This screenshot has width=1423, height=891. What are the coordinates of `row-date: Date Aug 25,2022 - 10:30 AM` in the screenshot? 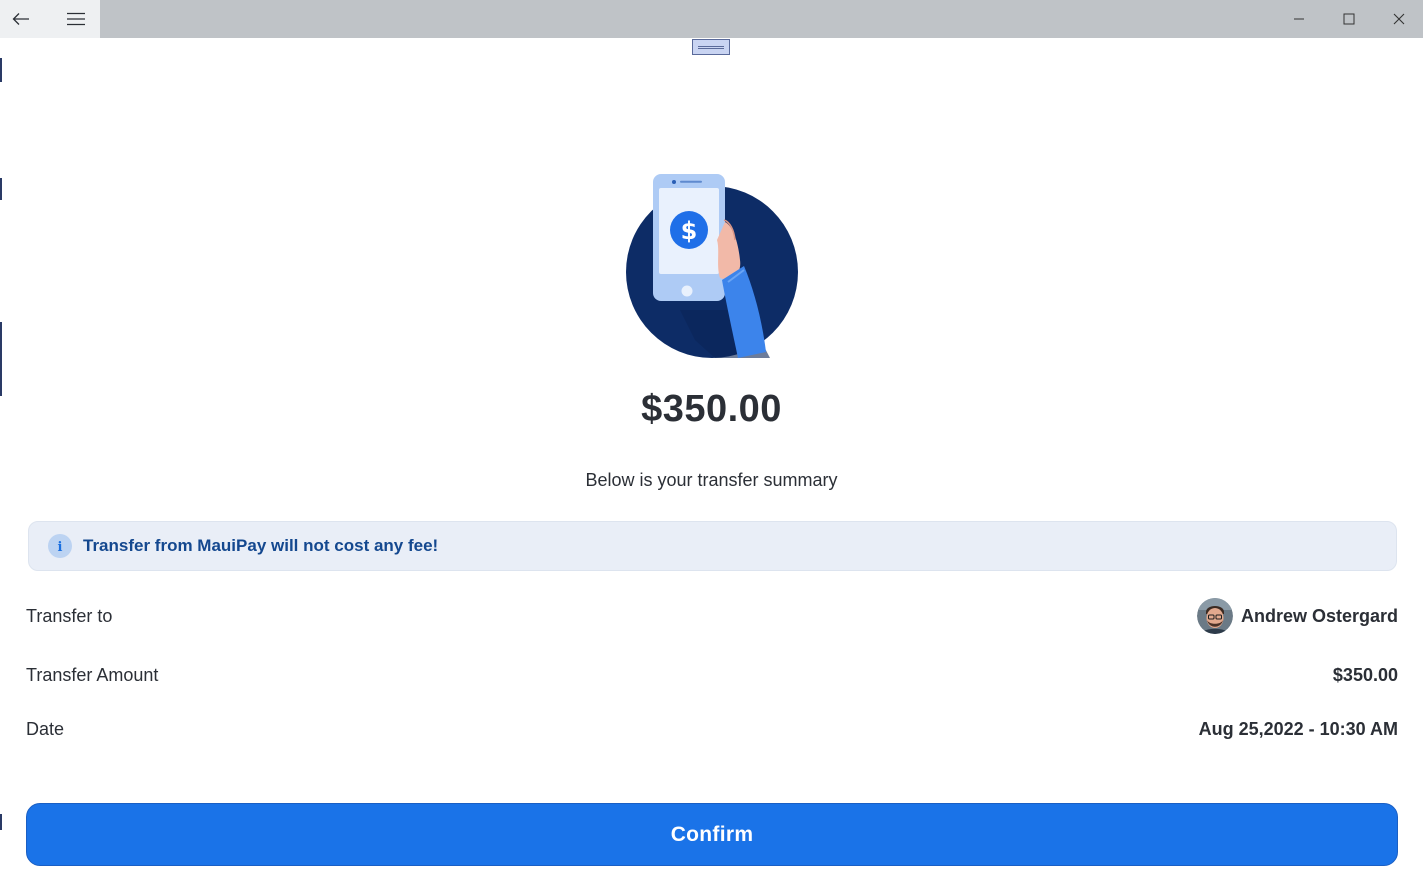 It's located at (712, 729).